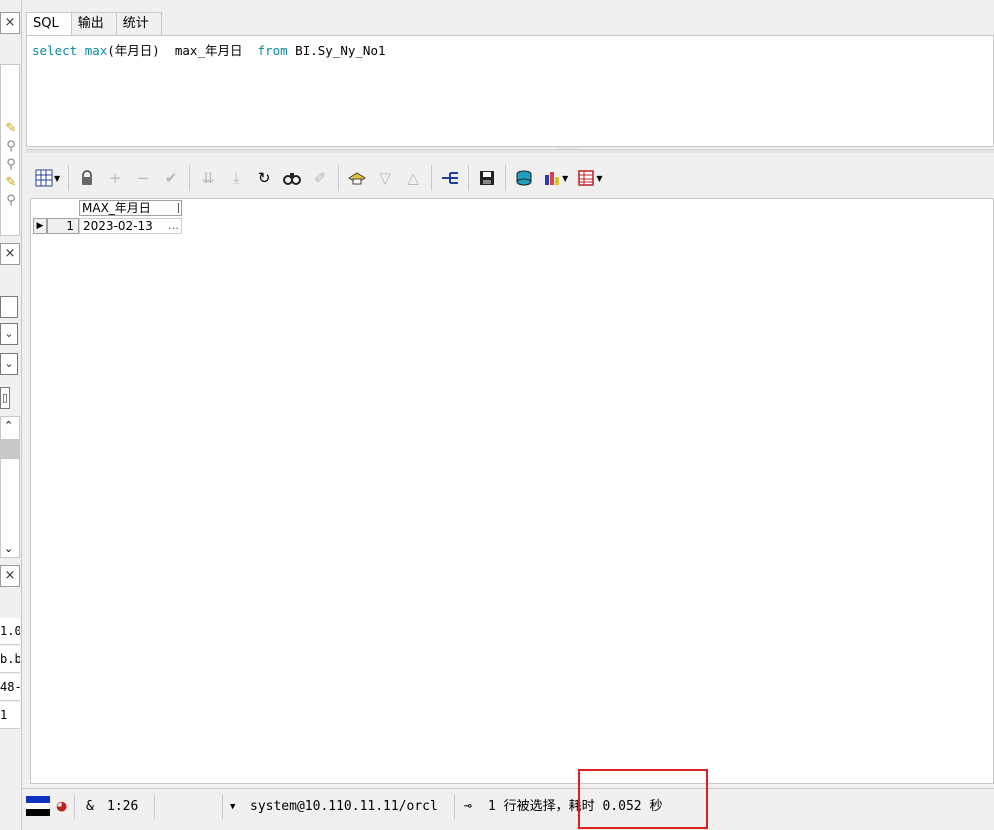  Describe the element at coordinates (524, 178) in the screenshot. I see `import-icon` at that location.